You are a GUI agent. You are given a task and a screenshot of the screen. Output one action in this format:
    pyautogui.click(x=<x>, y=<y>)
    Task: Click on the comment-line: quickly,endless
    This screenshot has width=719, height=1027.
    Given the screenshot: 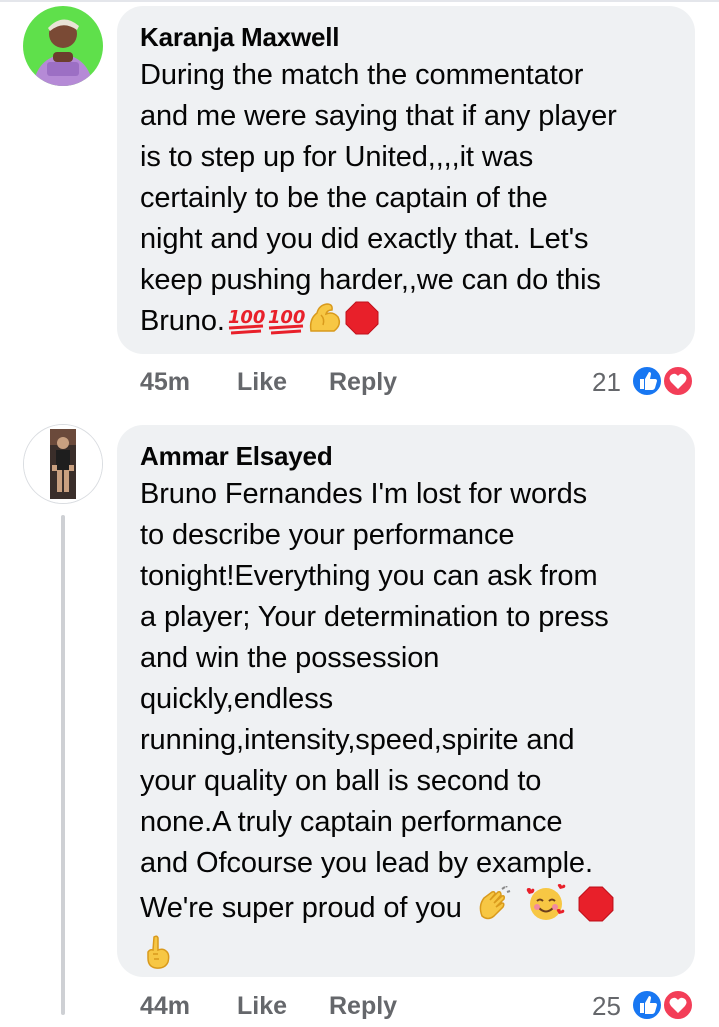 What is the action you would take?
    pyautogui.click(x=237, y=699)
    